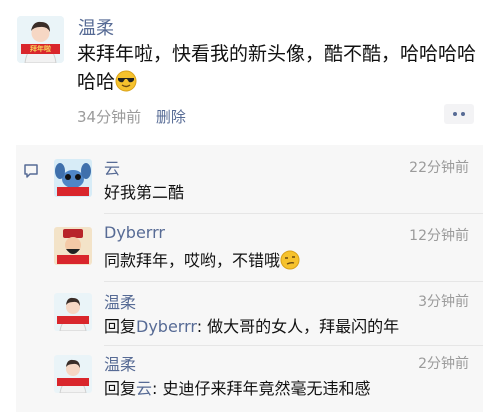 This screenshot has height=412, width=499. I want to click on commenter-name: Dyberrr, so click(134, 232).